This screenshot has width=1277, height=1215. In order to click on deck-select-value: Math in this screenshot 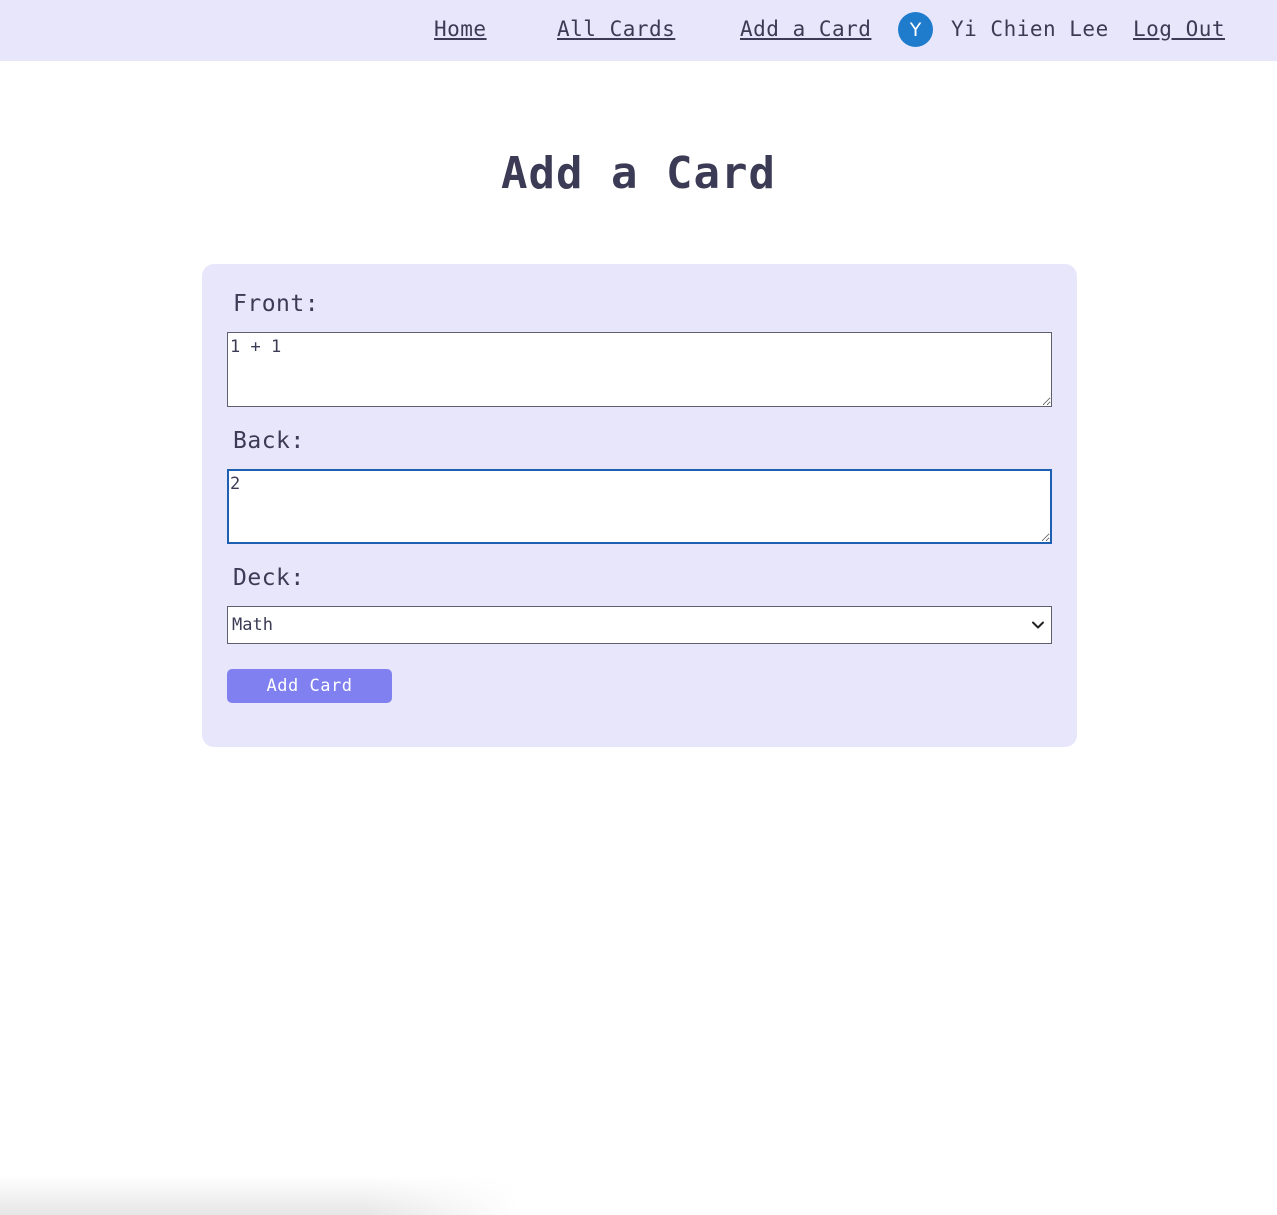, I will do `click(252, 625)`.